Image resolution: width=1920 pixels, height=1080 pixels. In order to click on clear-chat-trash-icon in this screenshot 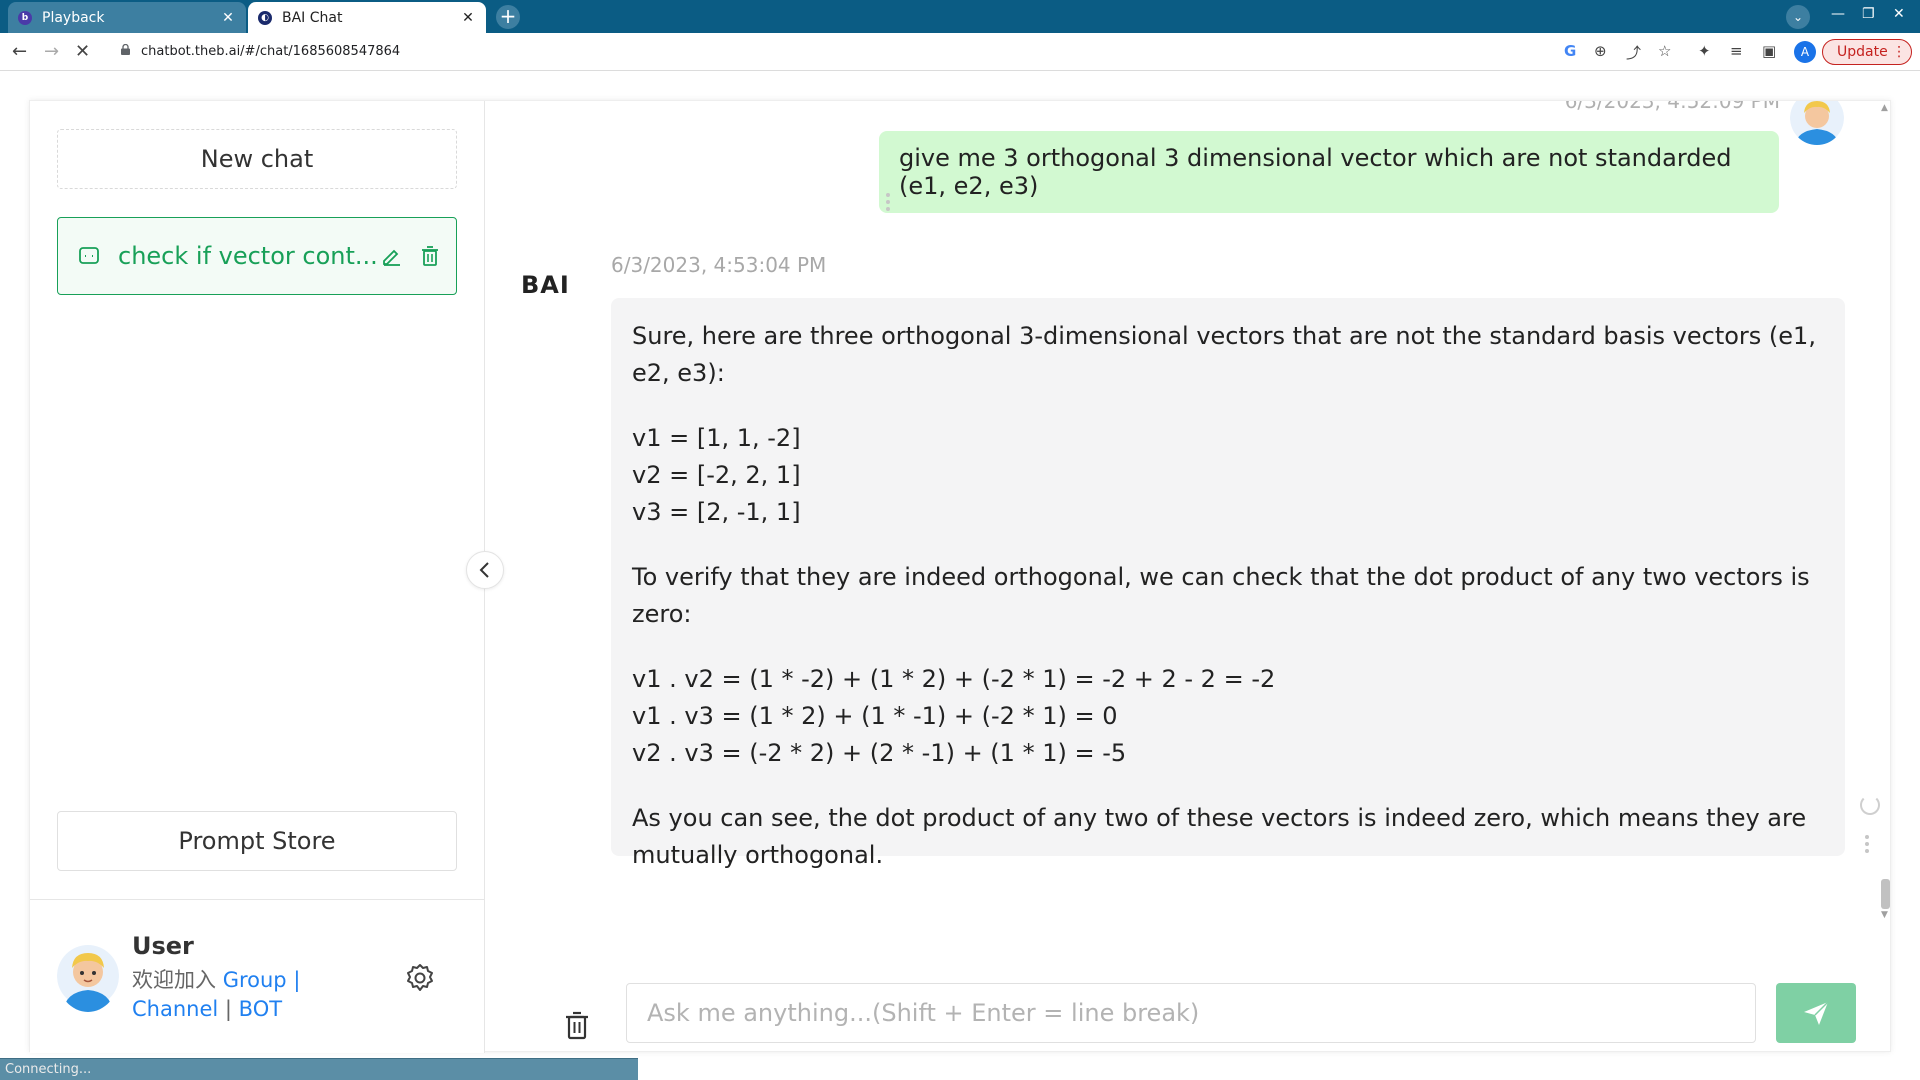, I will do `click(577, 1025)`.